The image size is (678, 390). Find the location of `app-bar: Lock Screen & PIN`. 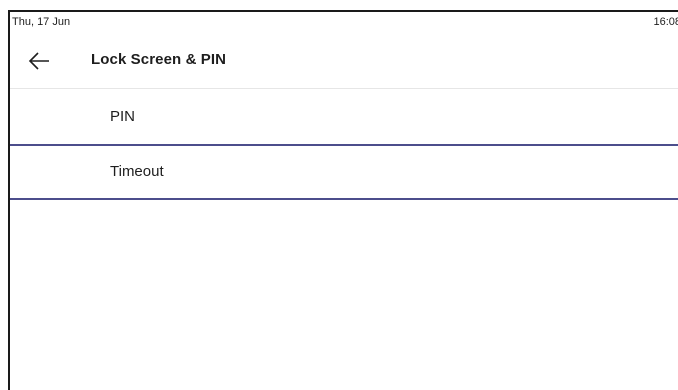

app-bar: Lock Screen & PIN is located at coordinates (344, 63).